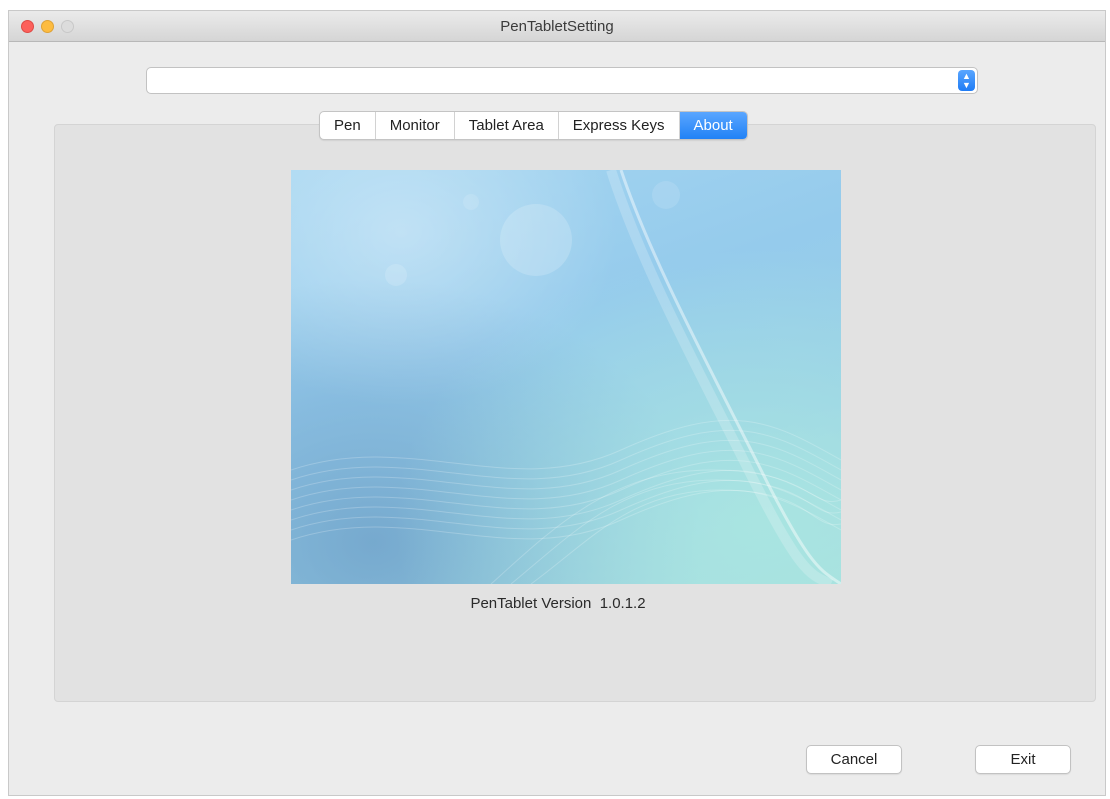 Image resolution: width=1110 pixels, height=799 pixels. What do you see at coordinates (854, 759) in the screenshot?
I see `cancel-button: Cancel` at bounding box center [854, 759].